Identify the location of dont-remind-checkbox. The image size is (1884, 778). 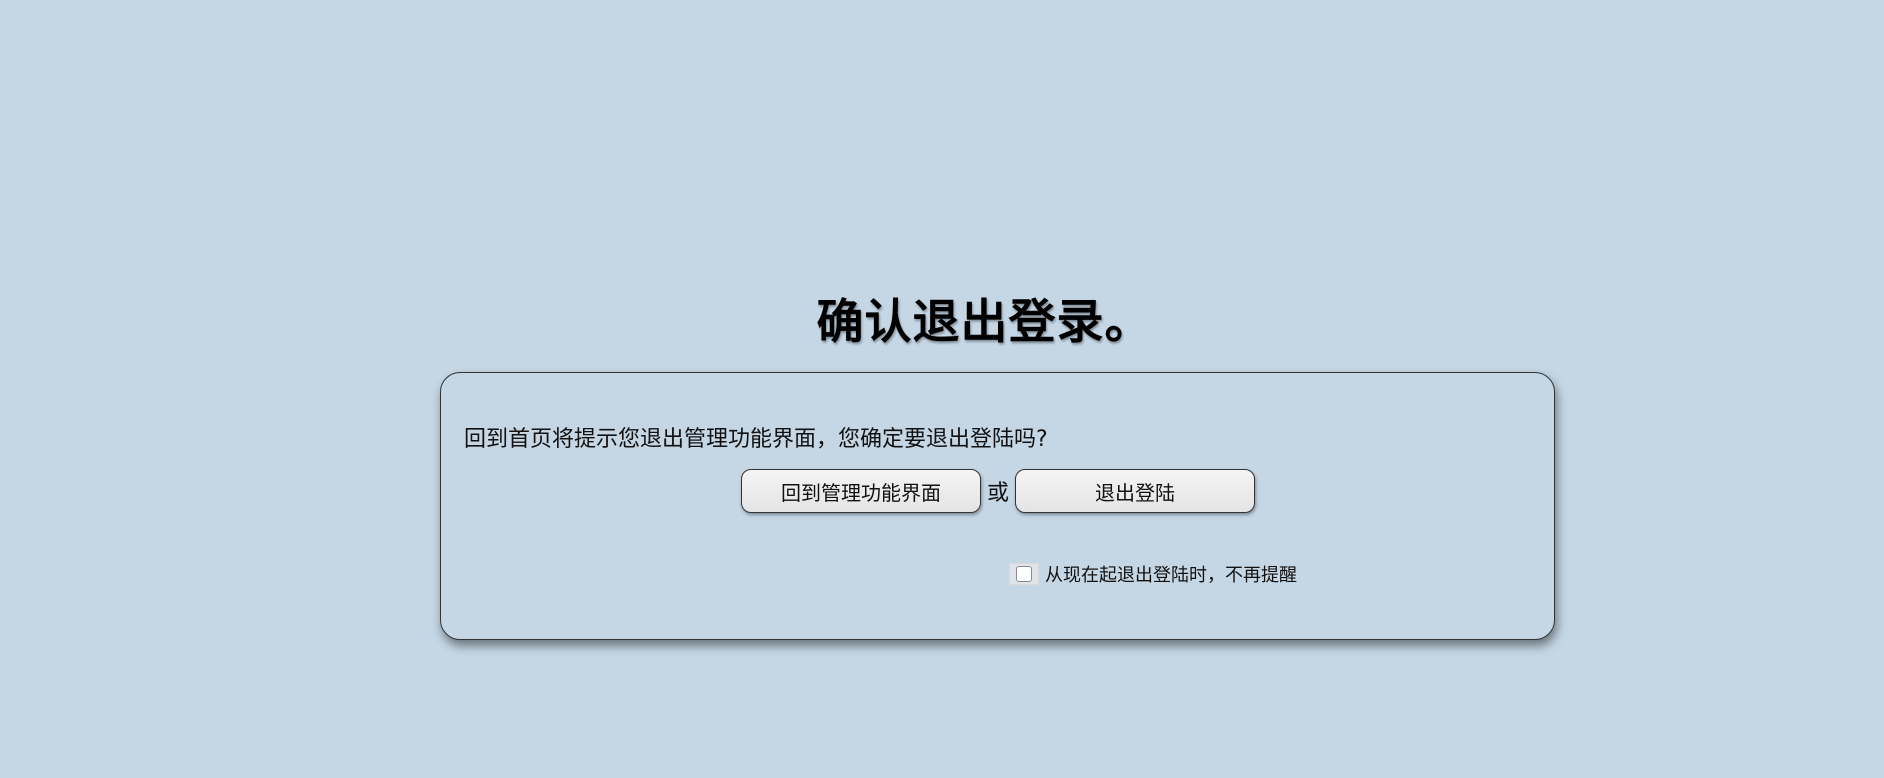
(1024, 574).